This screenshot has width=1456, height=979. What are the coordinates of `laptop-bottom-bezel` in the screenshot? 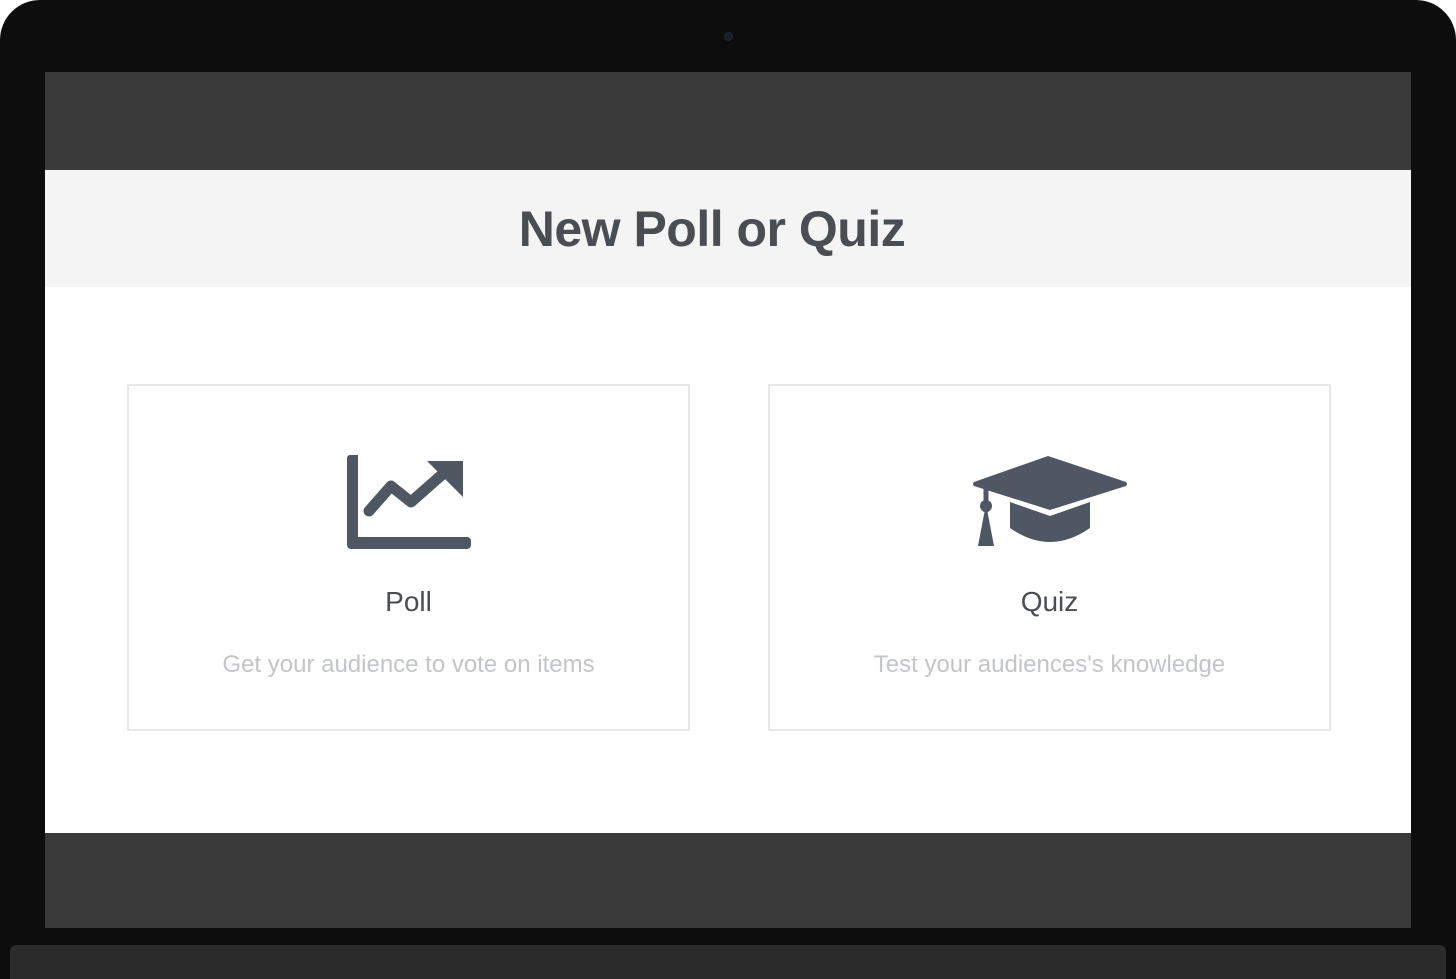 It's located at (728, 962).